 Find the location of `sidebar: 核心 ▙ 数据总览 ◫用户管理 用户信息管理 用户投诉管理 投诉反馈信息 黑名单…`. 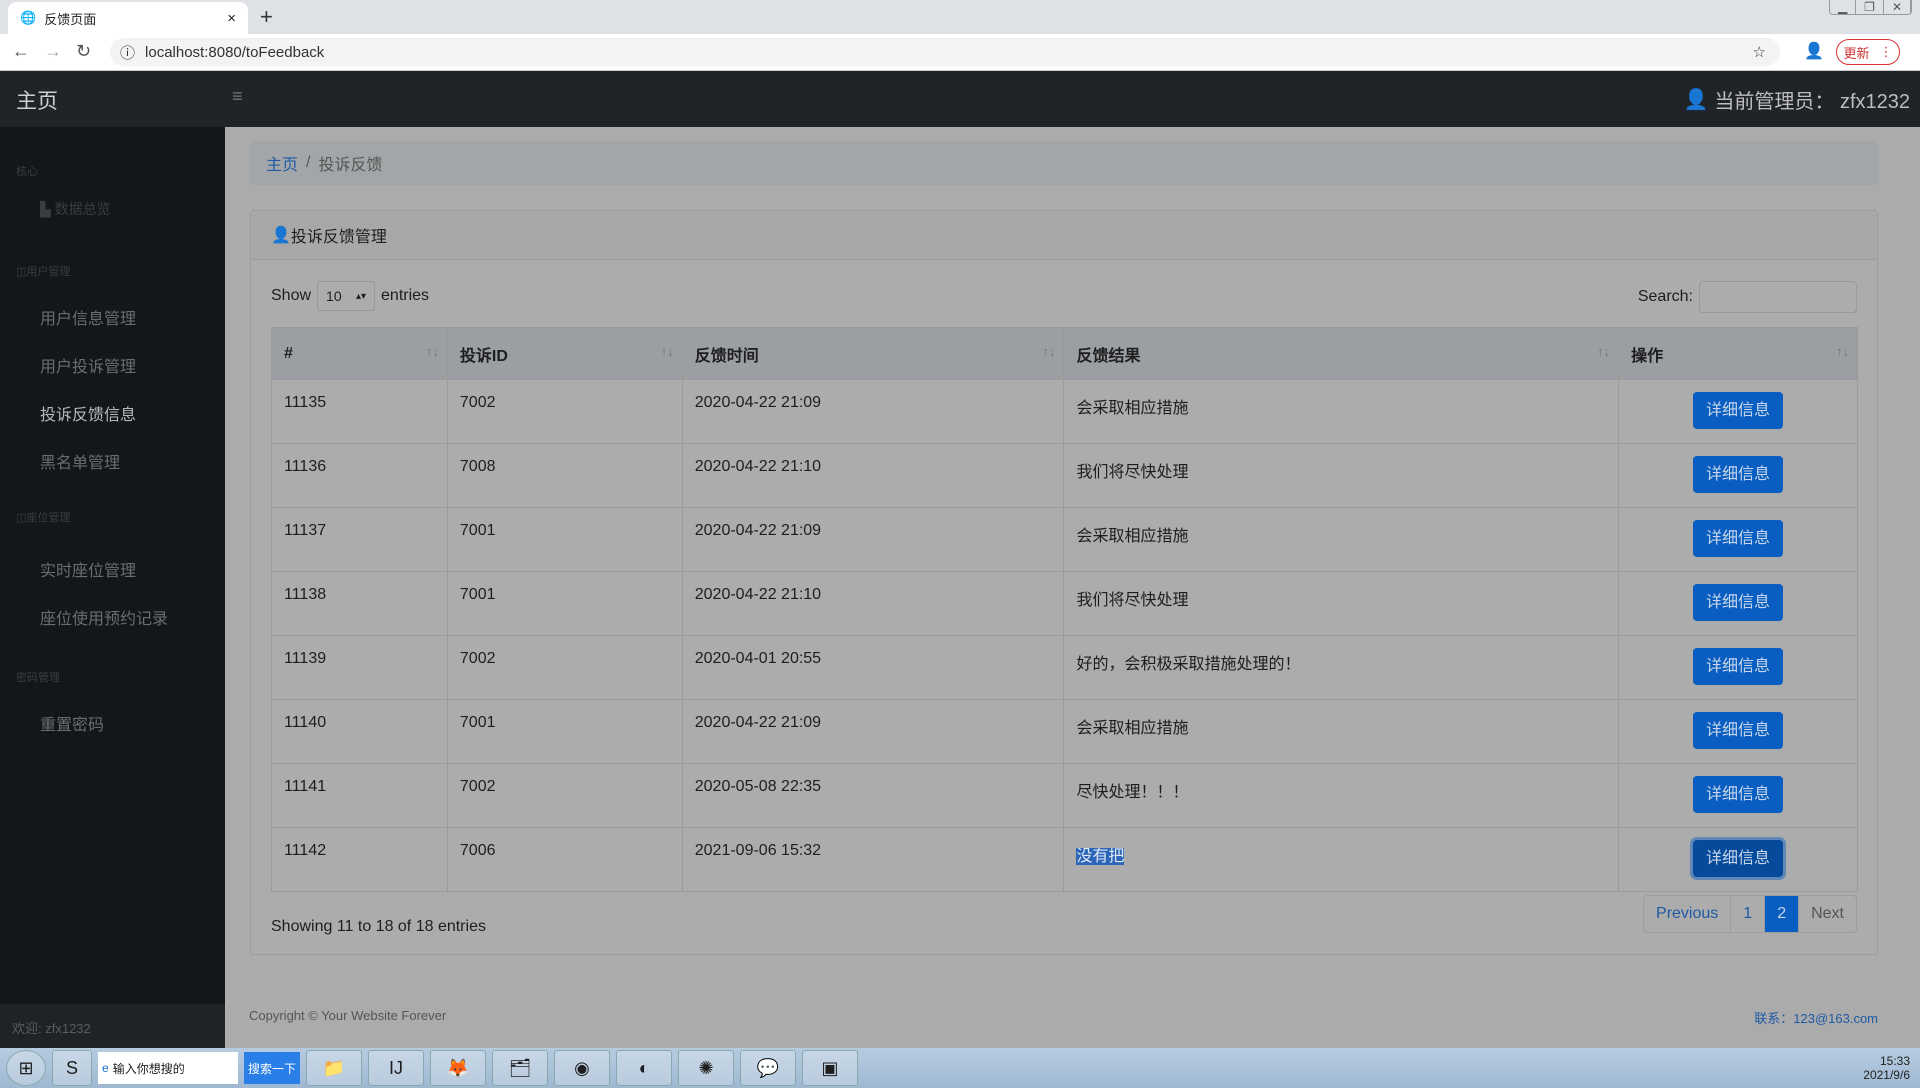

sidebar: 核心 ▙ 数据总览 ◫用户管理 用户信息管理 用户投诉管理 投诉反馈信息 黑名单… is located at coordinates (112, 587).